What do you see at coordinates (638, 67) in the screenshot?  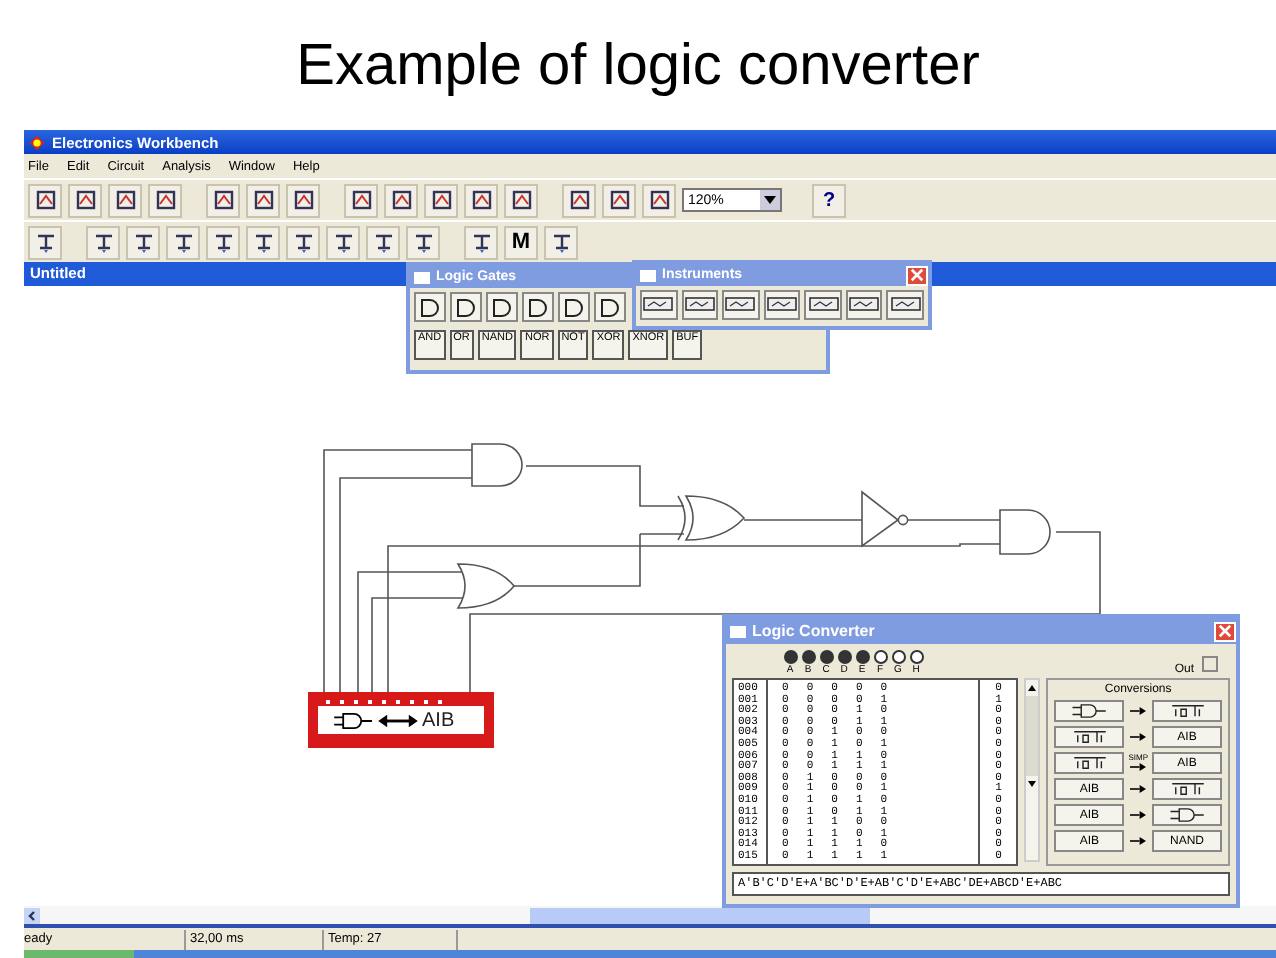 I see `slide-title: Example of logic converter` at bounding box center [638, 67].